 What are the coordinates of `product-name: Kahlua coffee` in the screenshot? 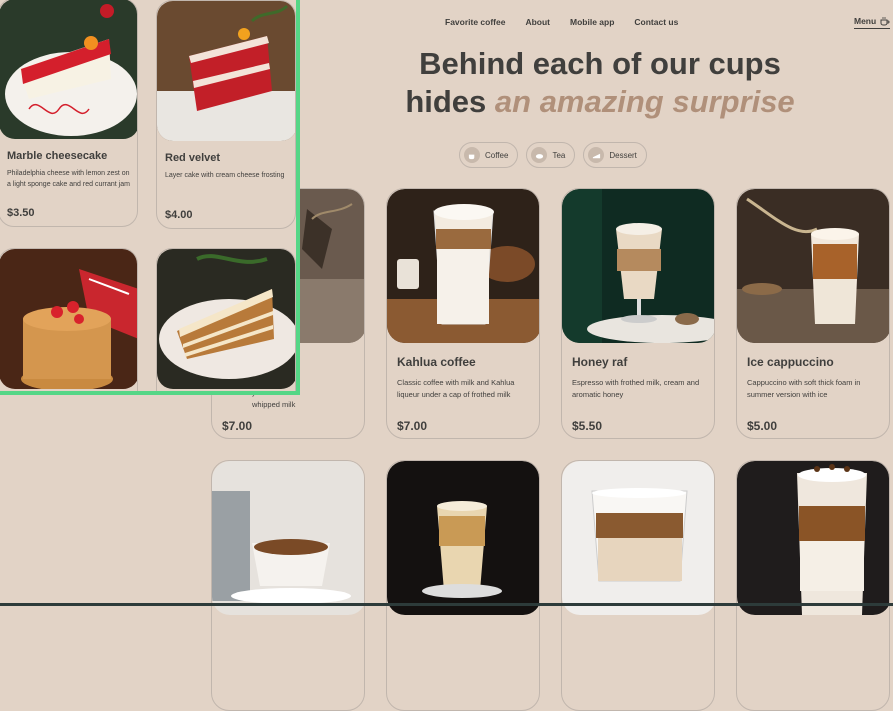 It's located at (436, 362).